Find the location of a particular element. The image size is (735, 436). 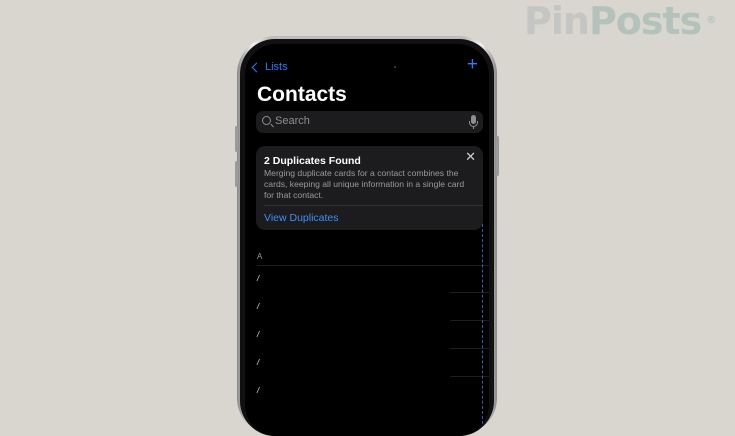

section-header-a: A is located at coordinates (260, 256).